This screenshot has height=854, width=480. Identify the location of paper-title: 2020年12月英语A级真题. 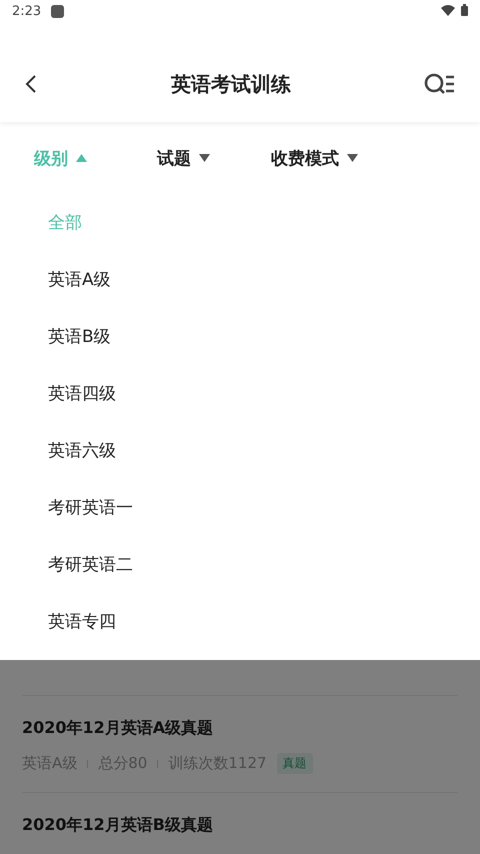
(240, 728).